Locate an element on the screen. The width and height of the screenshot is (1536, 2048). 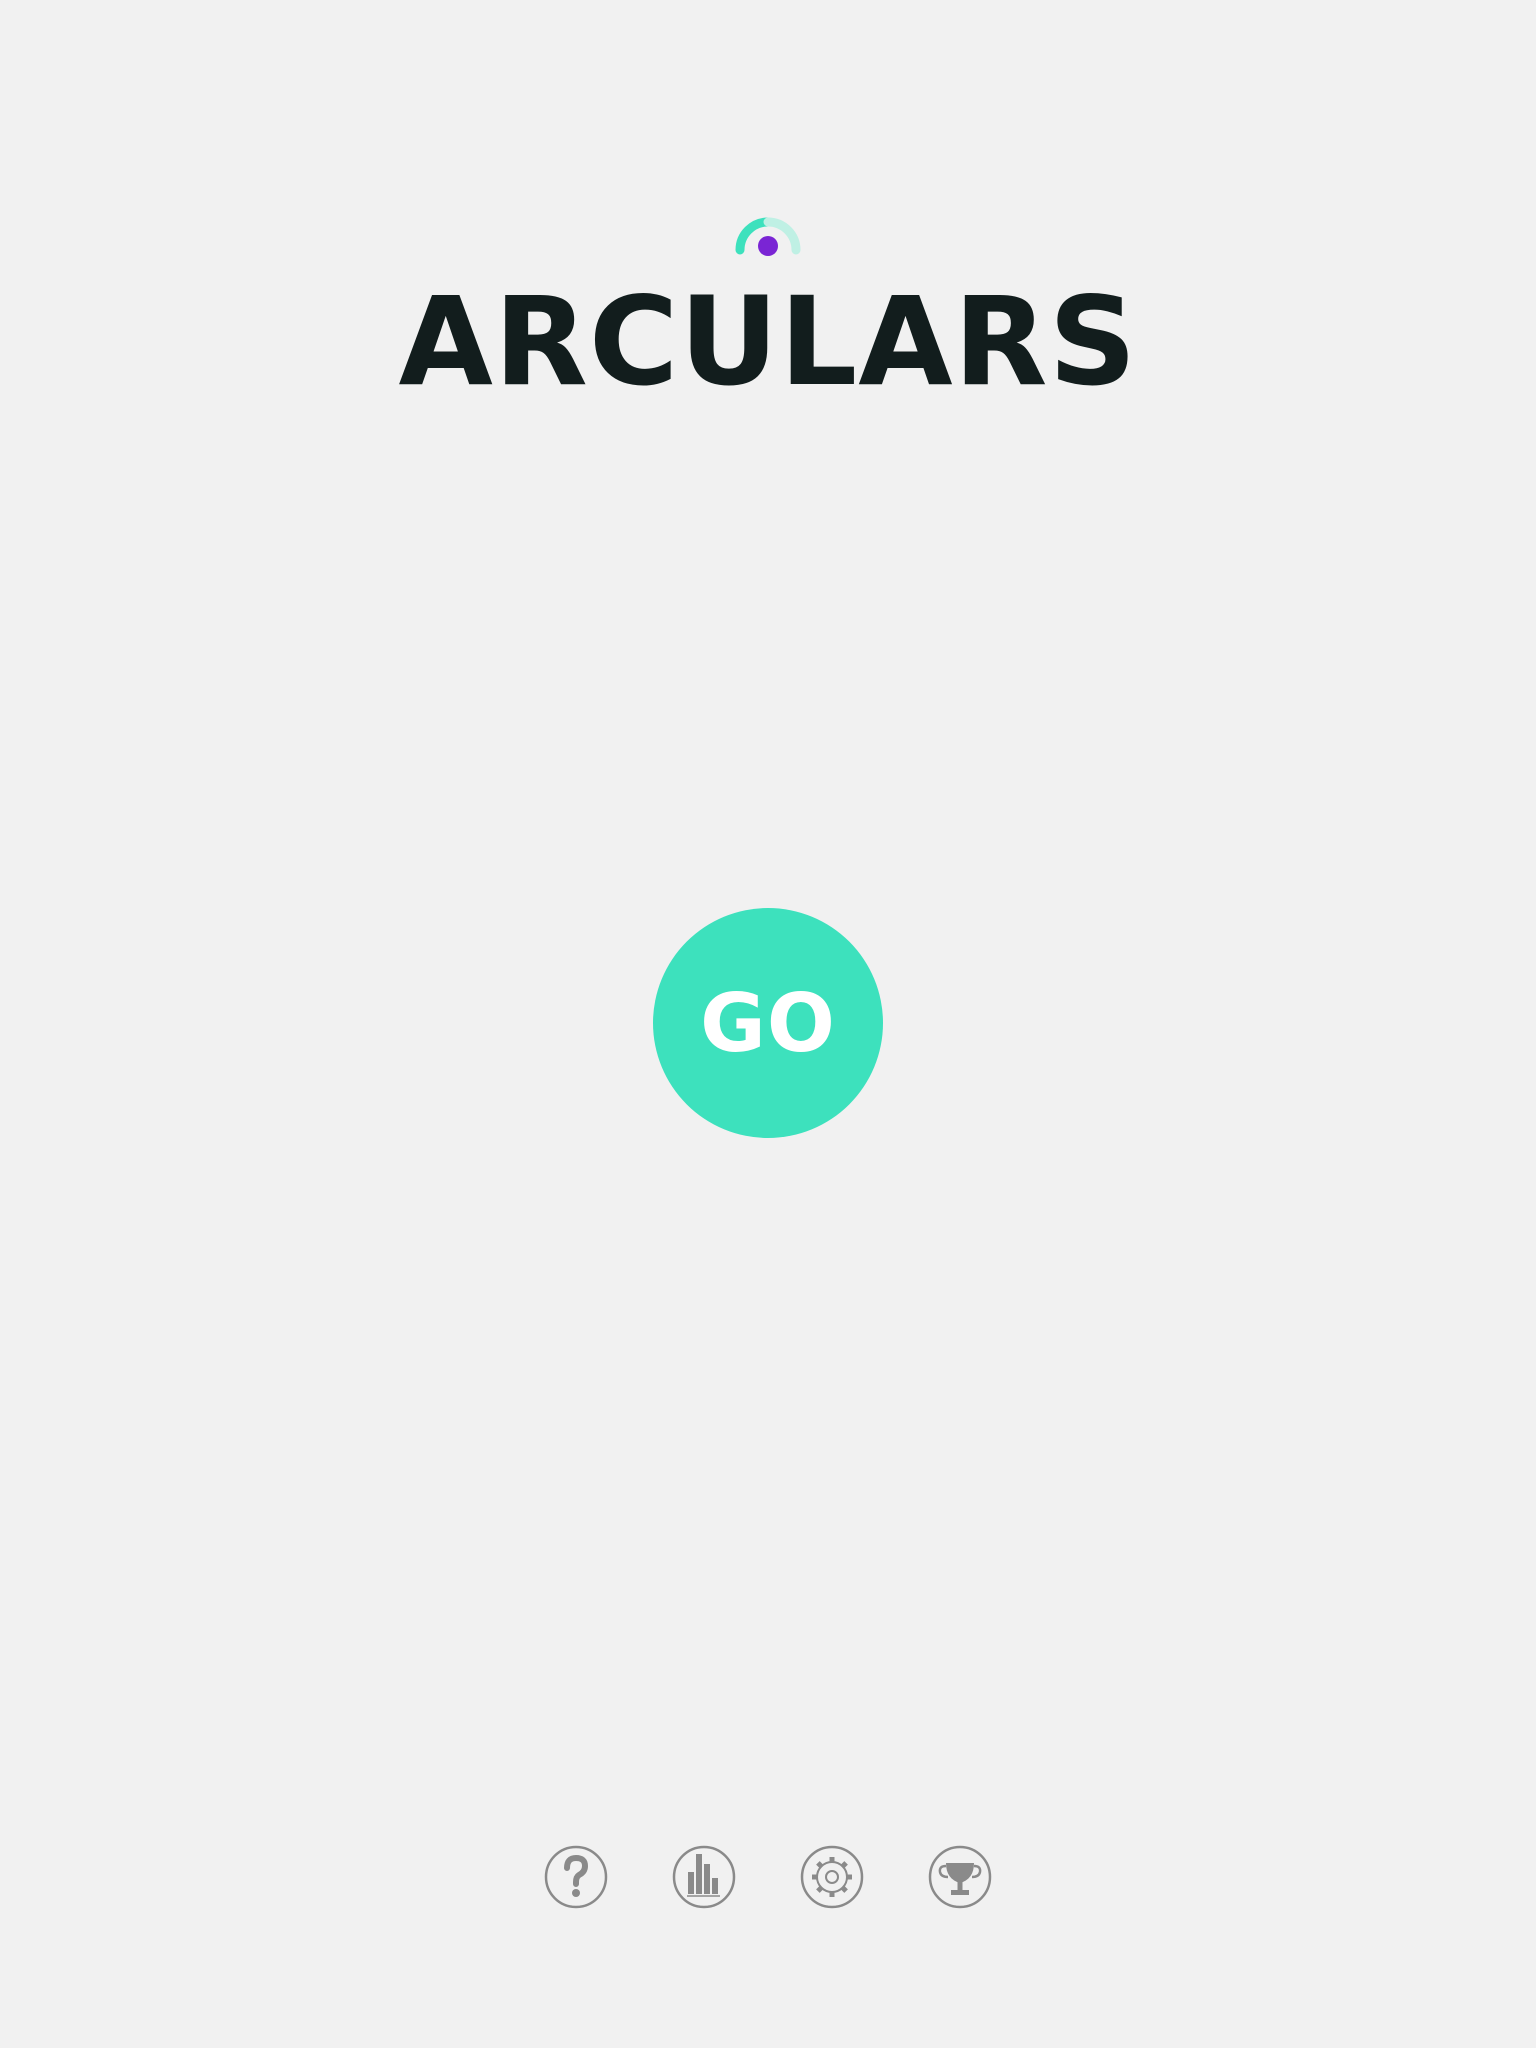
trophy-button is located at coordinates (960, 1877).